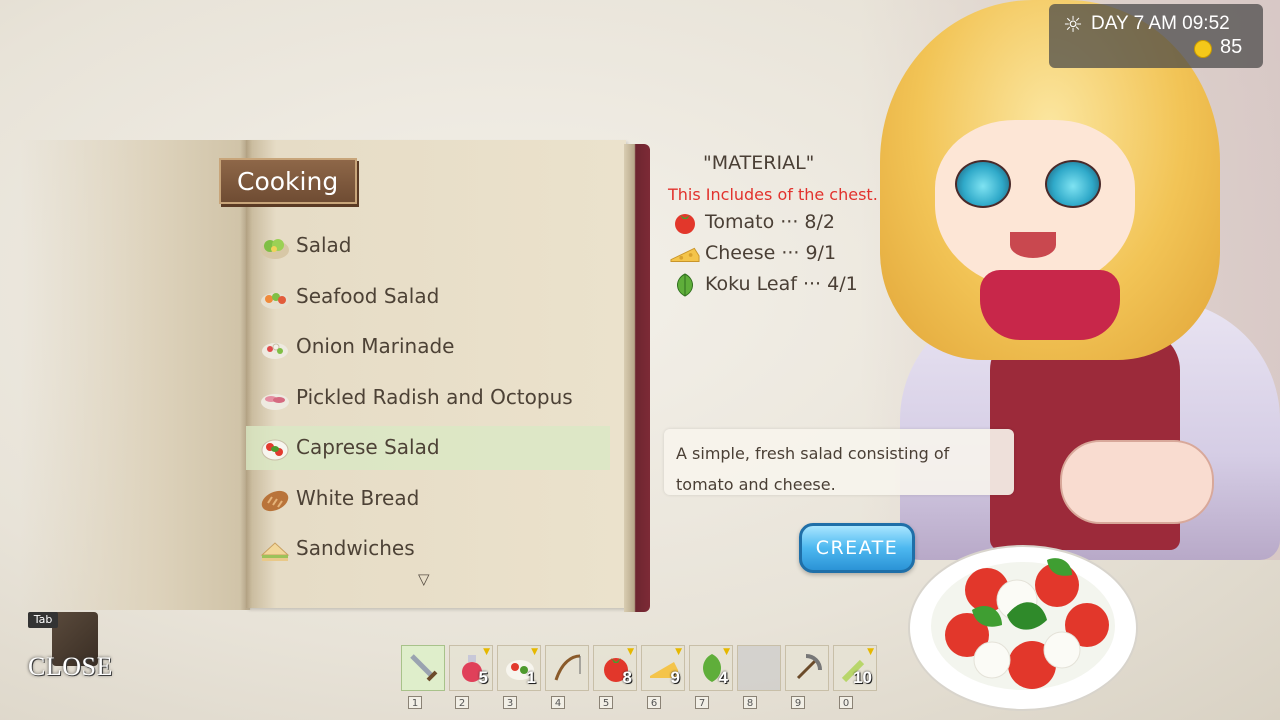 The height and width of the screenshot is (720, 1280). I want to click on hotbar-count: 8, so click(627, 677).